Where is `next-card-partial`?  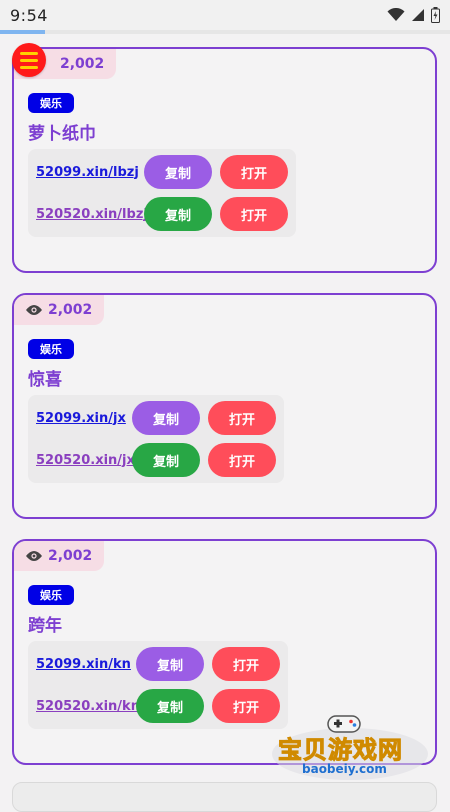
next-card-partial is located at coordinates (224, 797).